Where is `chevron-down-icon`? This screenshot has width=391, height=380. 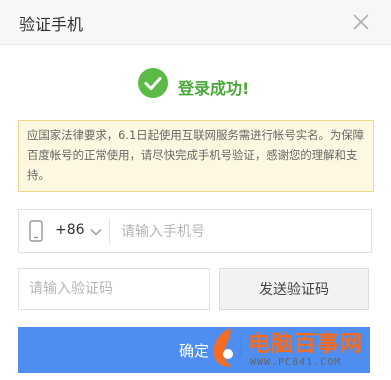 chevron-down-icon is located at coordinates (96, 231).